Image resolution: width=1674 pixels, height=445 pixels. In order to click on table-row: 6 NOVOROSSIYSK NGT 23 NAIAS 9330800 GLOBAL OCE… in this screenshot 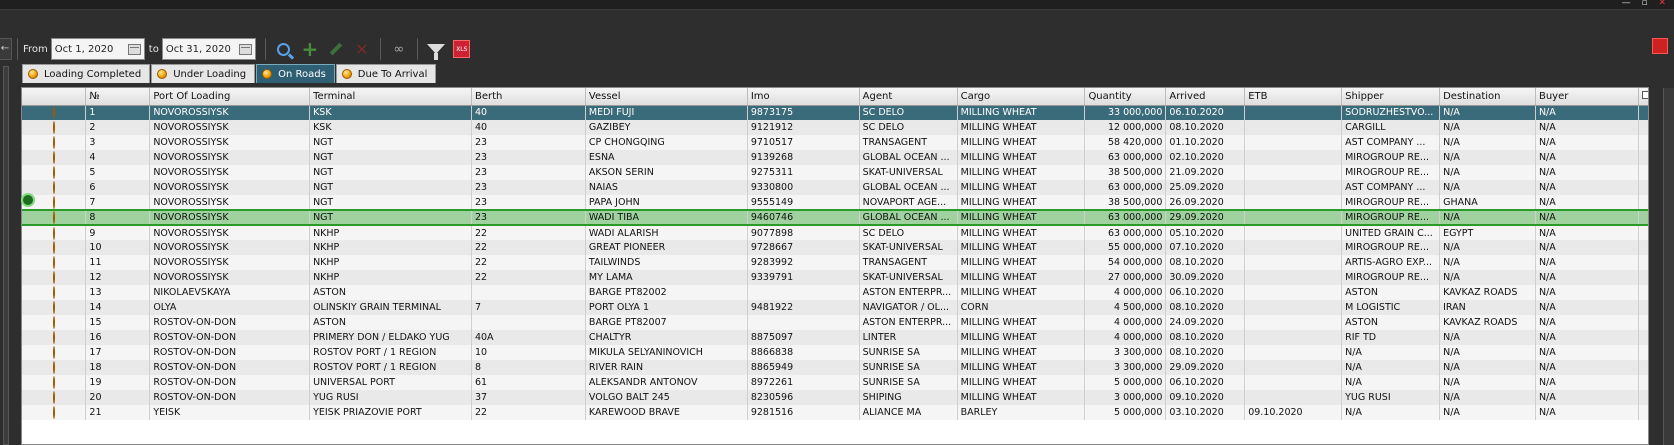, I will do `click(835, 187)`.